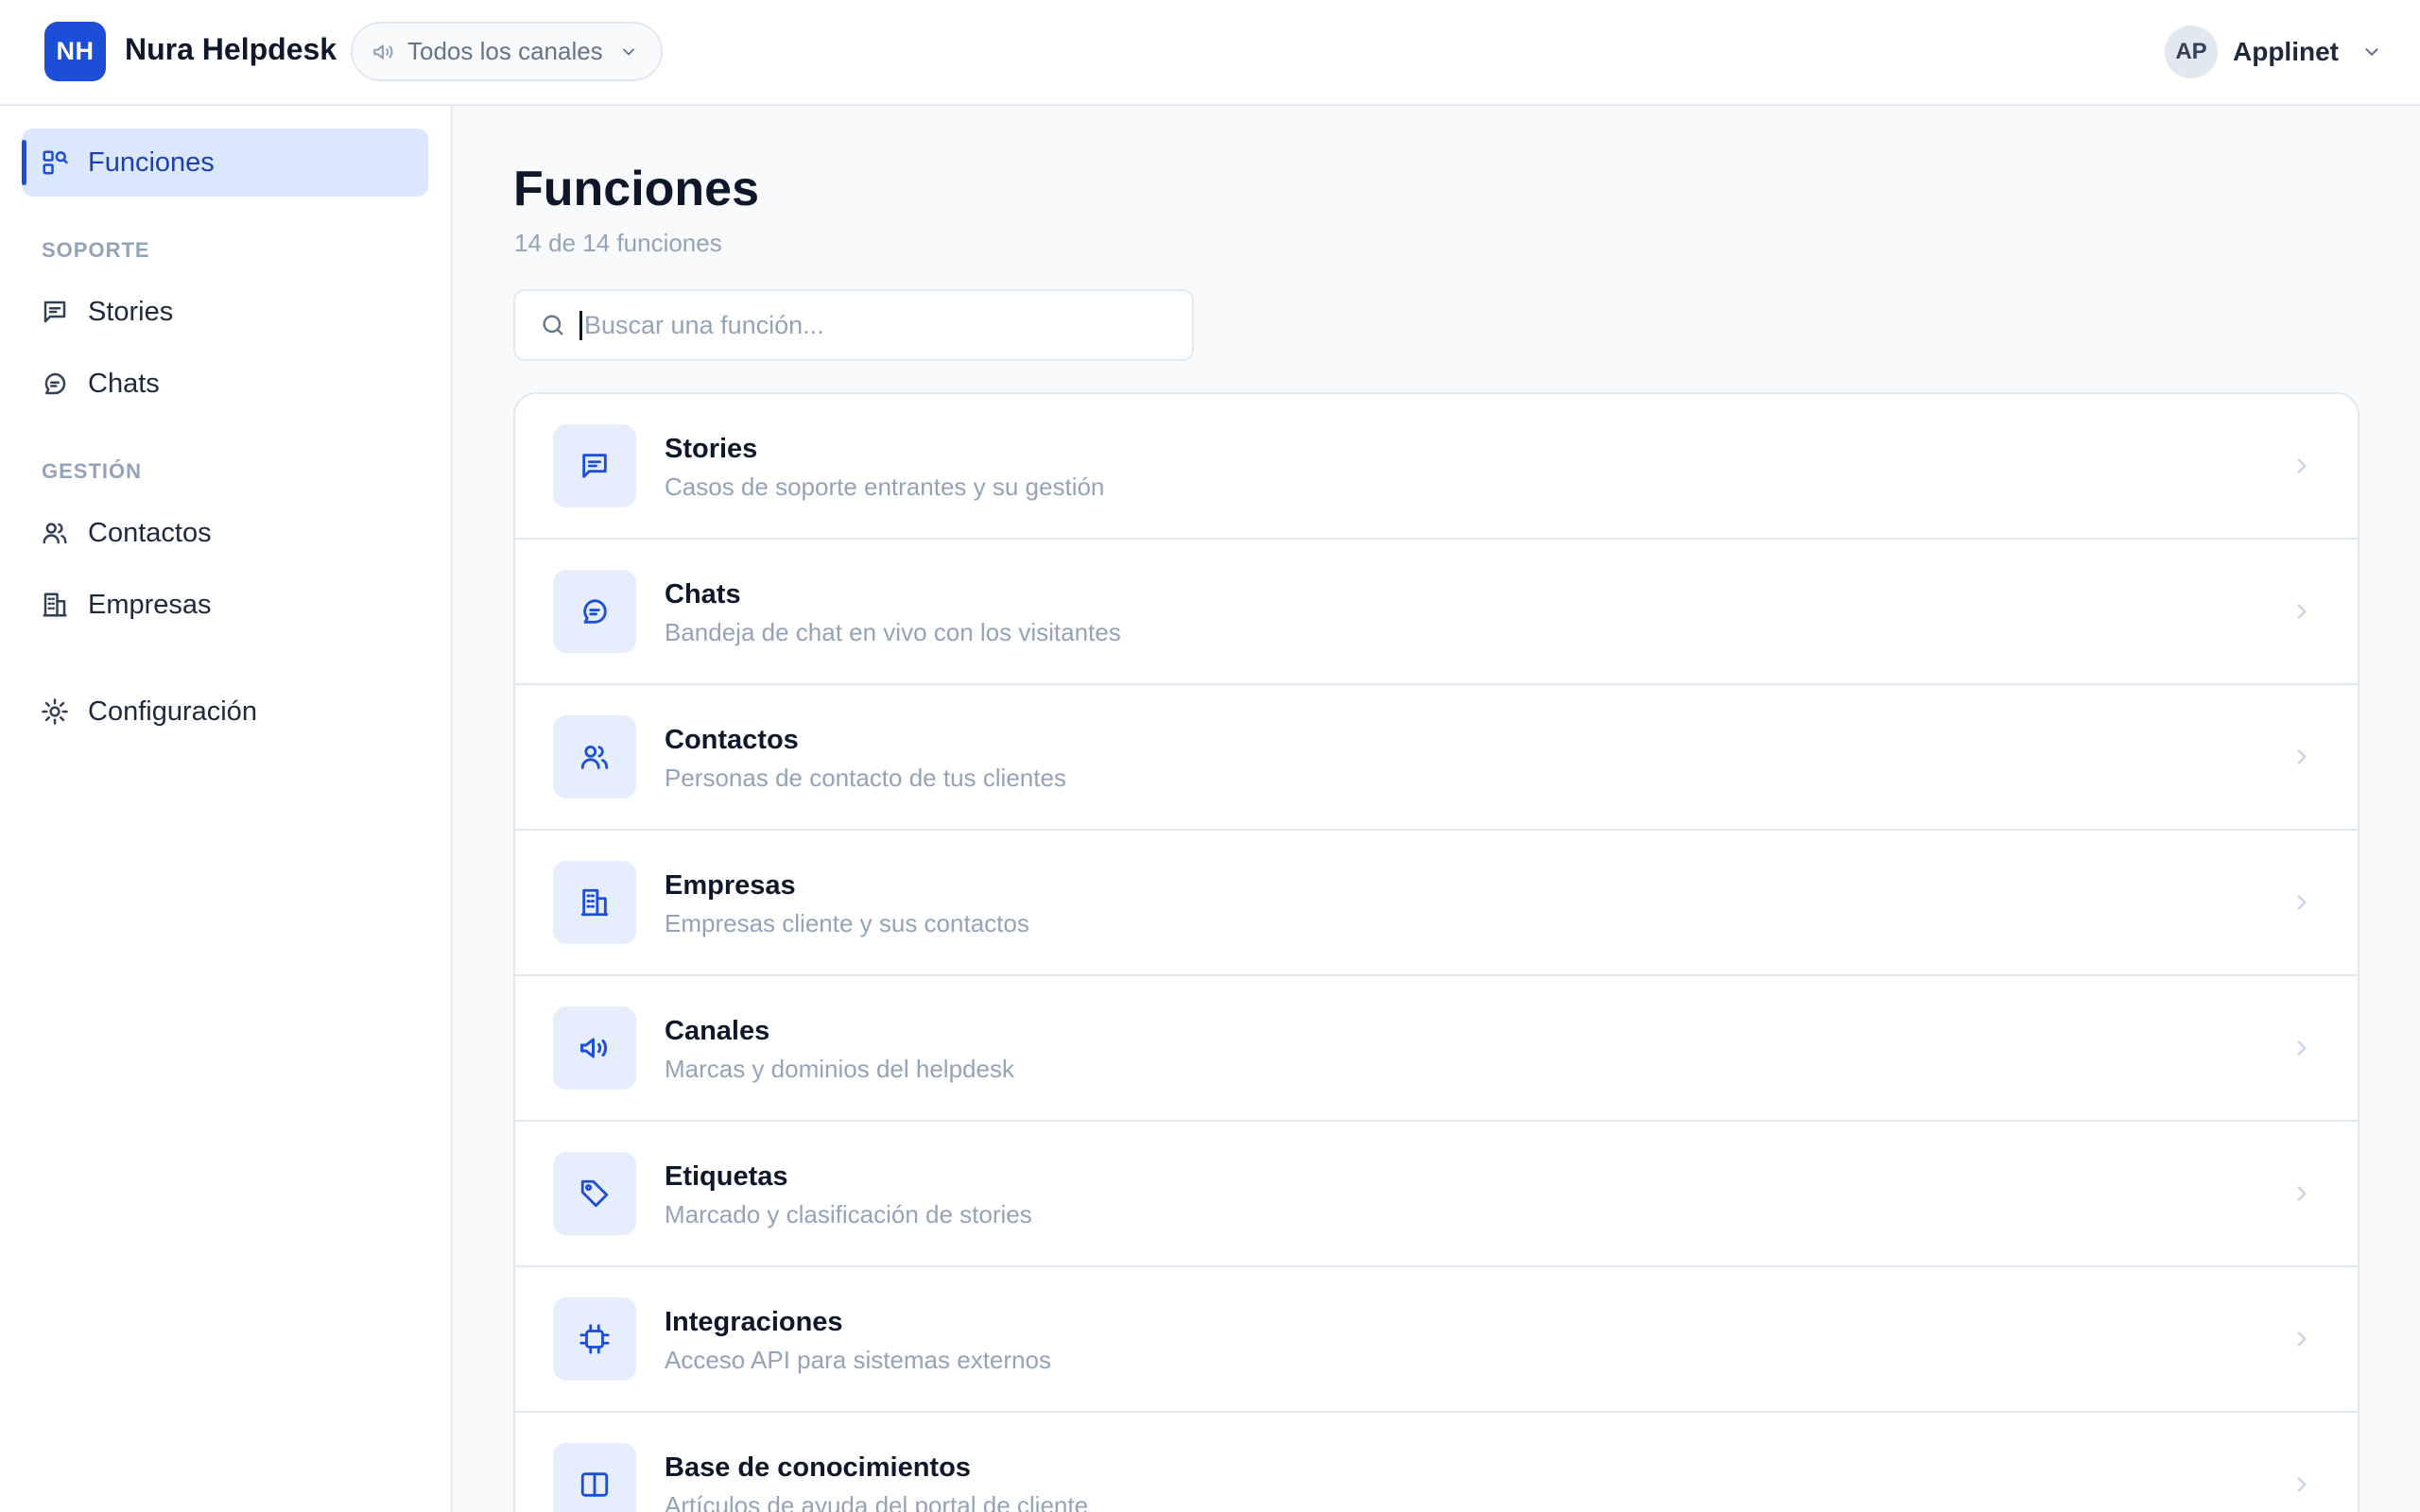  Describe the element at coordinates (863, 325) in the screenshot. I see `search-input` at that location.